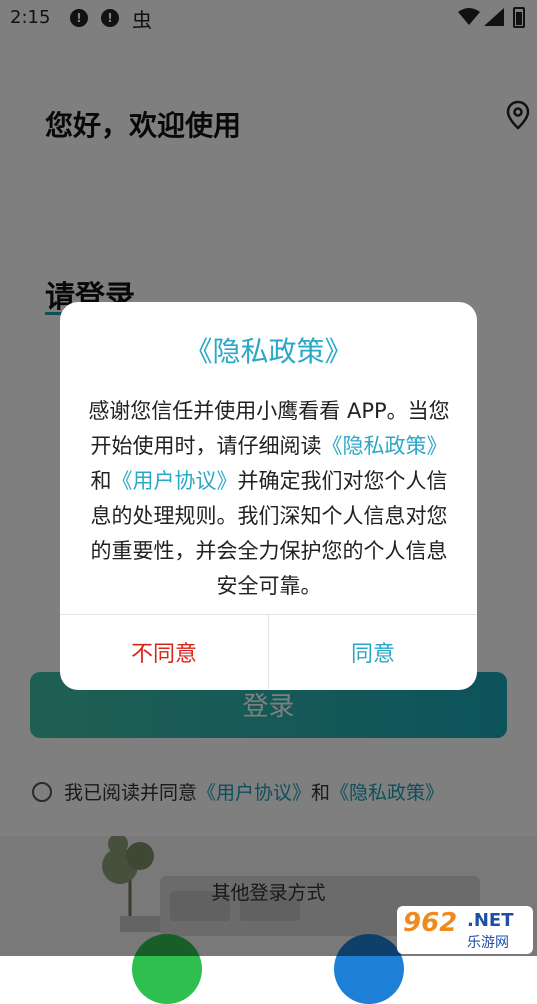  What do you see at coordinates (488, 943) in the screenshot?
I see `watermark-cn: 乐游网` at bounding box center [488, 943].